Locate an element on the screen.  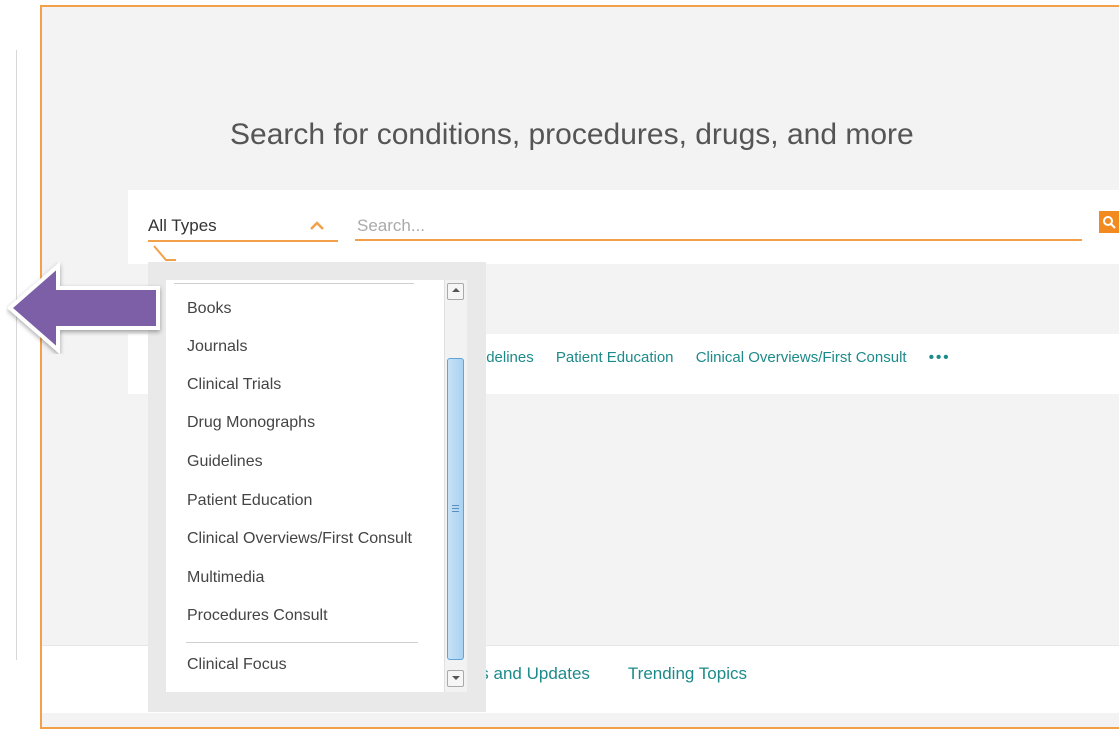
type-selector-underline is located at coordinates (243, 241).